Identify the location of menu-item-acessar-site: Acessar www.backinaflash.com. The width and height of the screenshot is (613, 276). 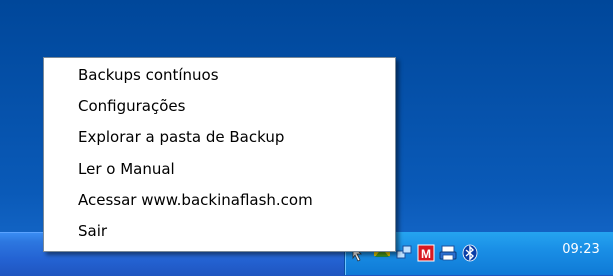
(219, 200).